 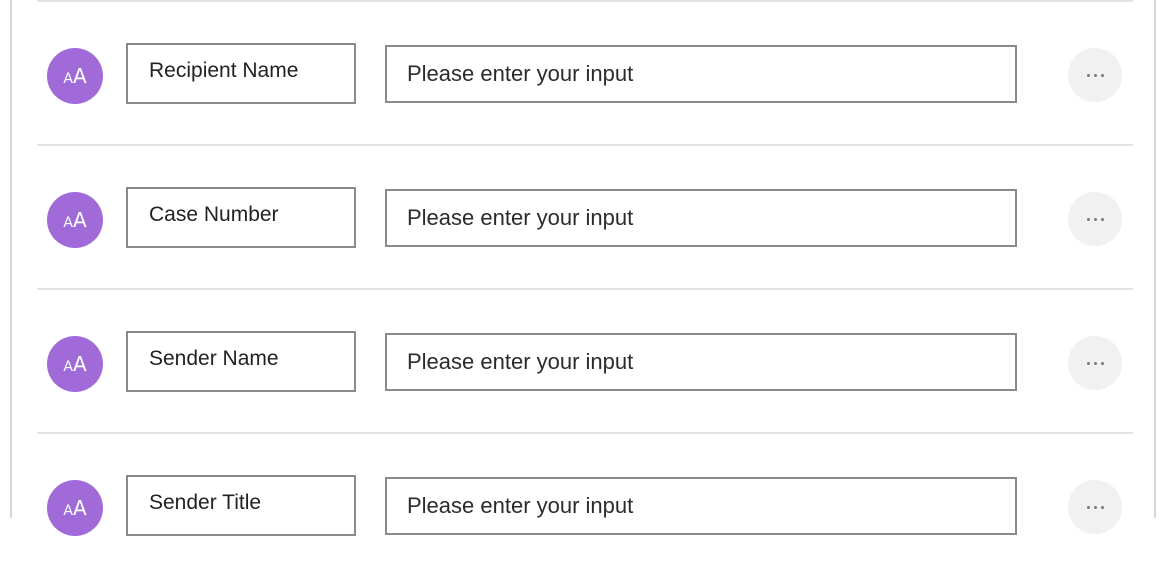 What do you see at coordinates (241, 73) in the screenshot?
I see `field-label: Recipient Name` at bounding box center [241, 73].